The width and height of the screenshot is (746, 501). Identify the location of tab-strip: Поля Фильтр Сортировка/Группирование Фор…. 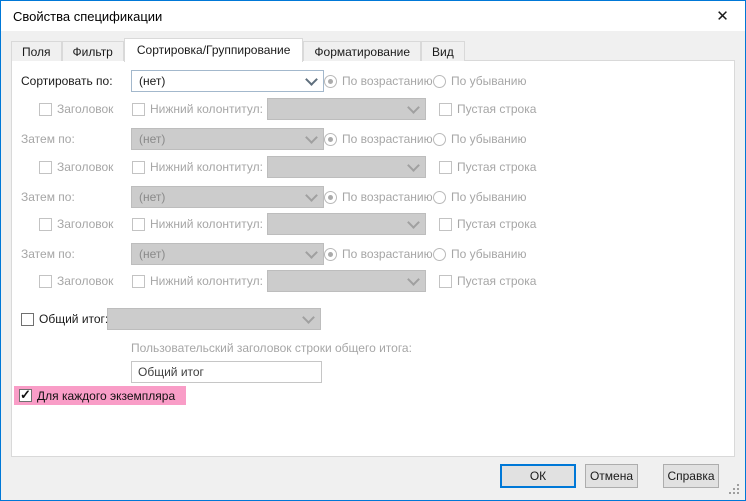
(238, 50).